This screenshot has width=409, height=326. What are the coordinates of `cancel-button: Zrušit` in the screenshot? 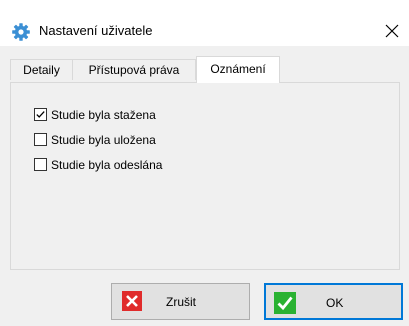 It's located at (180, 301).